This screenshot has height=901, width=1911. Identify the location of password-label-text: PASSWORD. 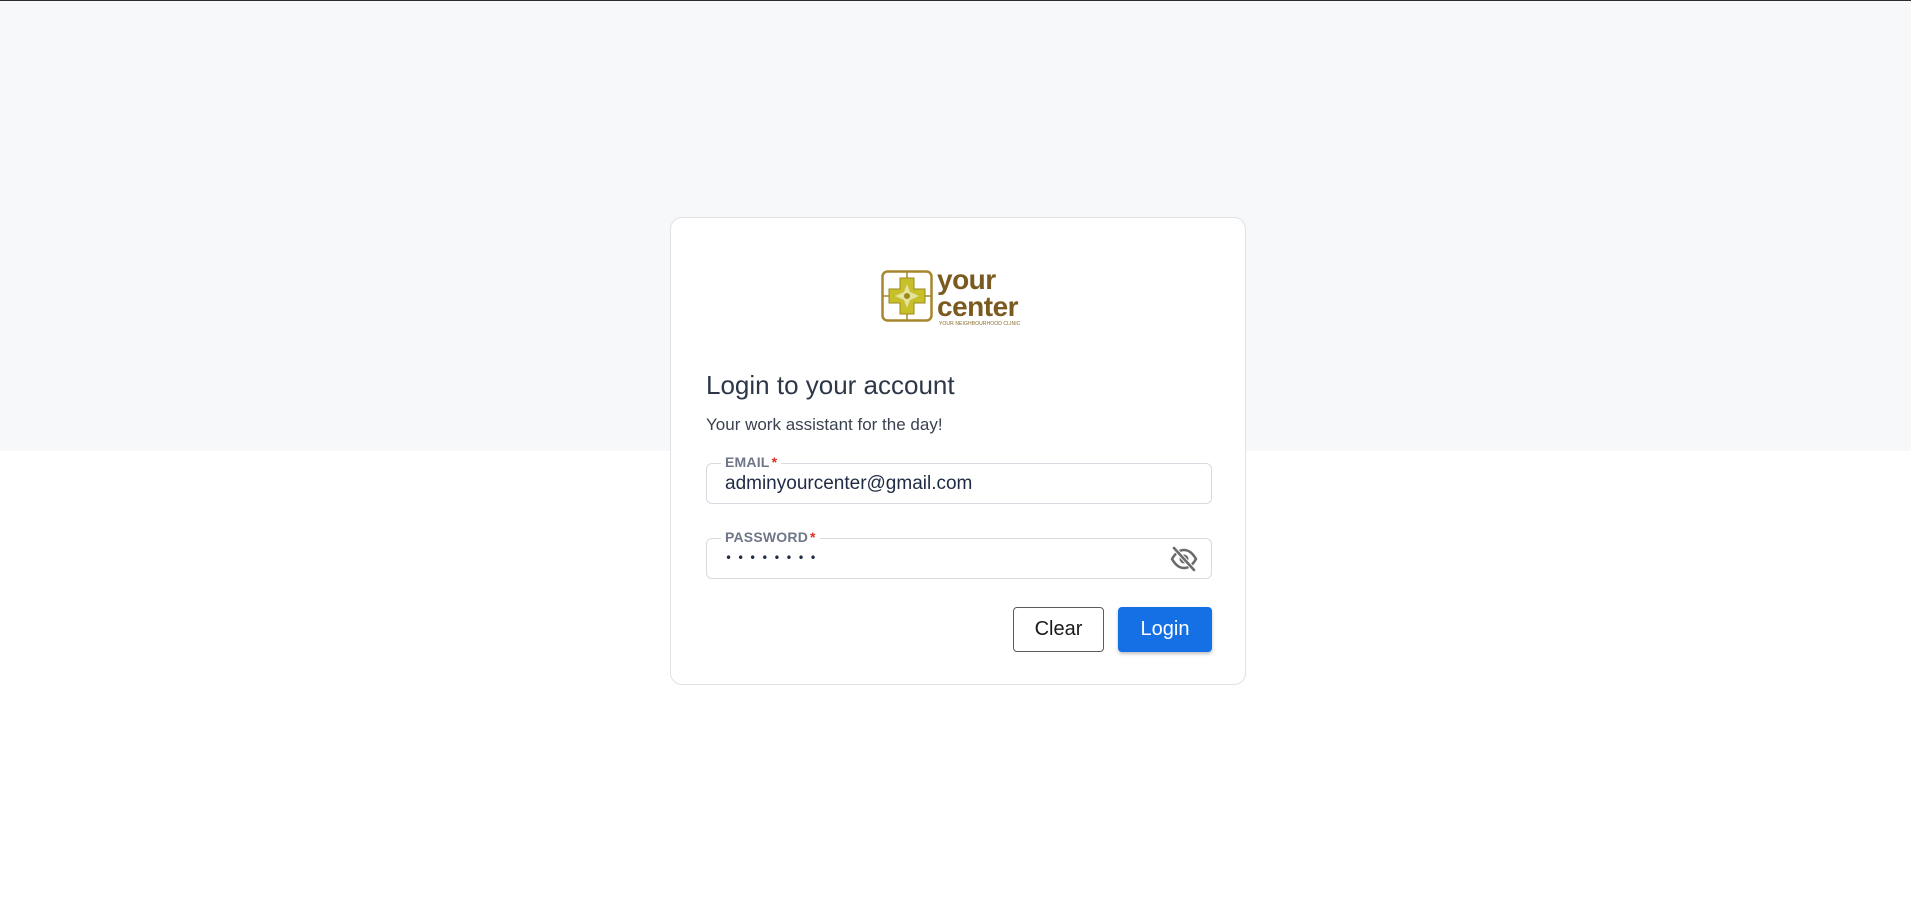
(767, 537).